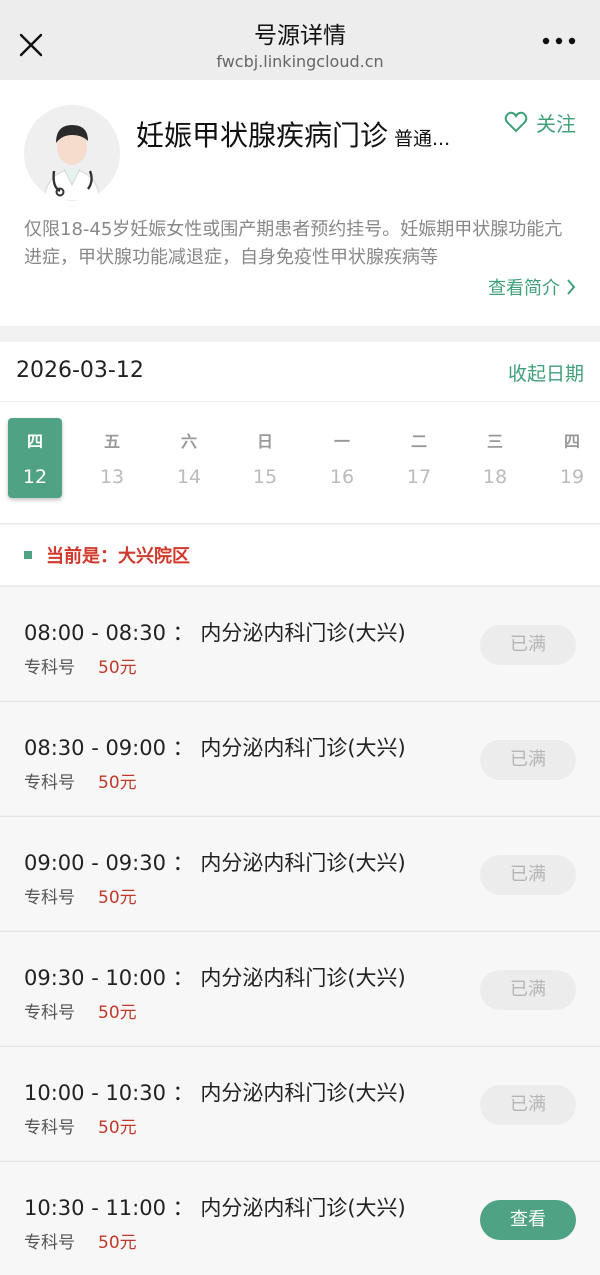  Describe the element at coordinates (112, 477) in the screenshot. I see `day-number: 13` at that location.